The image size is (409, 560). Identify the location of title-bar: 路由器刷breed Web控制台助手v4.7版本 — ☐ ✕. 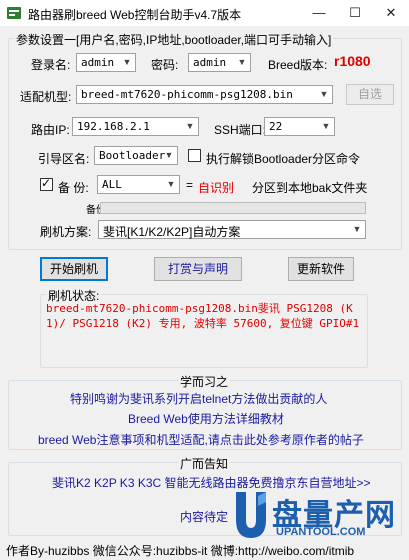
(204, 13).